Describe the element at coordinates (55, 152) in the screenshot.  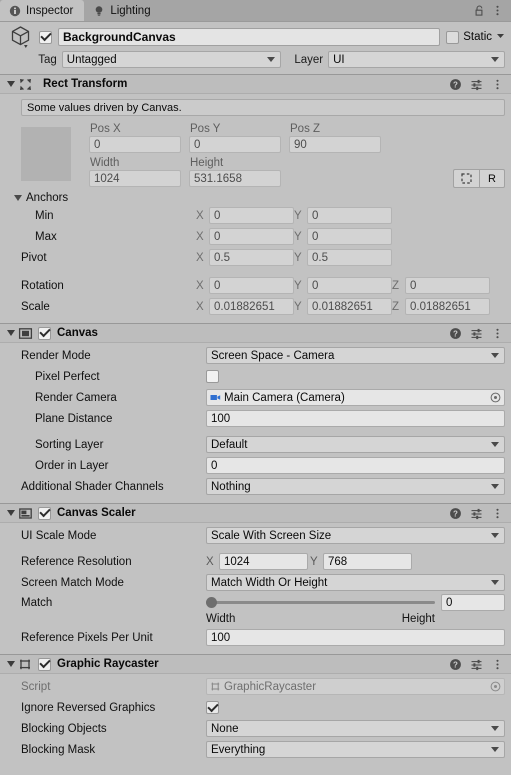
I see `anchor-preview` at that location.